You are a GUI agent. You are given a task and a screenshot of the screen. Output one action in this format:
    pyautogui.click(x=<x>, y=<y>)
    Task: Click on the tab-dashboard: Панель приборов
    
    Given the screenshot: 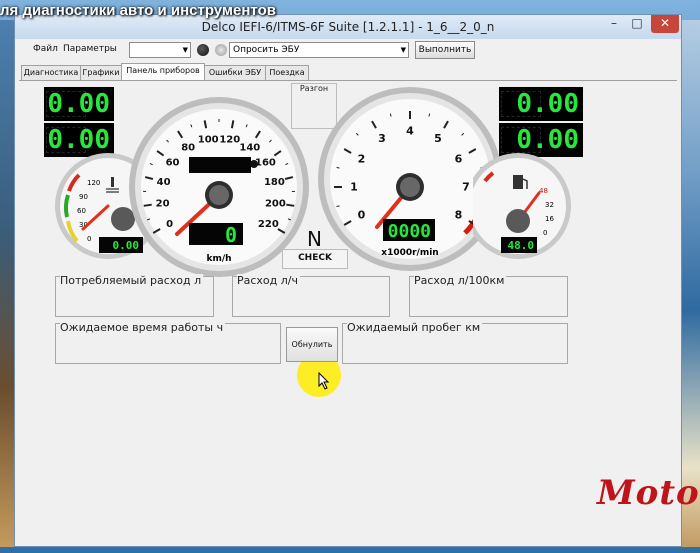 What is the action you would take?
    pyautogui.click(x=163, y=71)
    